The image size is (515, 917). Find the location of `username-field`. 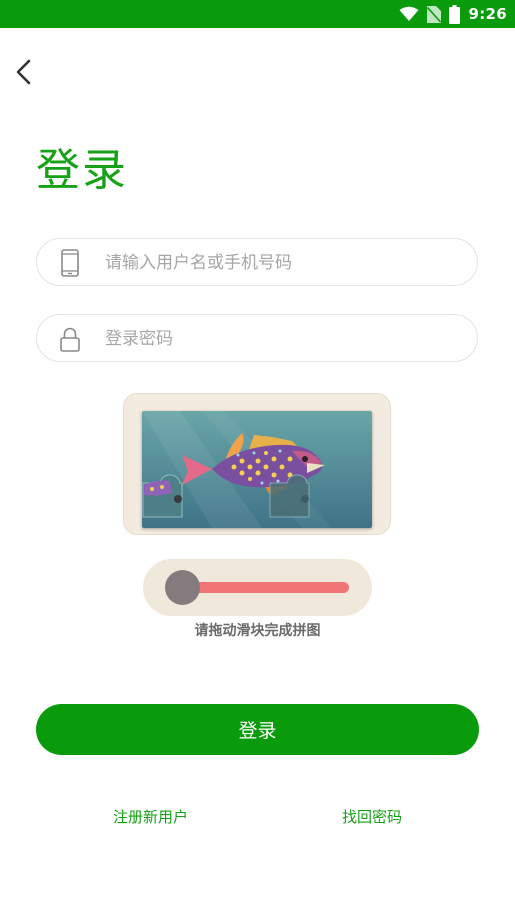

username-field is located at coordinates (257, 262).